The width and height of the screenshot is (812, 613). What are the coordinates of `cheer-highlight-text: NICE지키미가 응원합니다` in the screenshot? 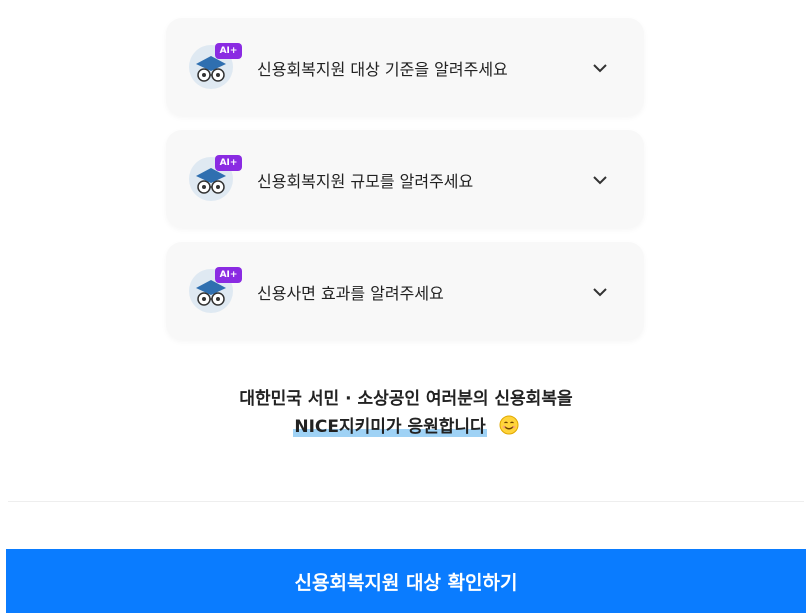 It's located at (390, 427).